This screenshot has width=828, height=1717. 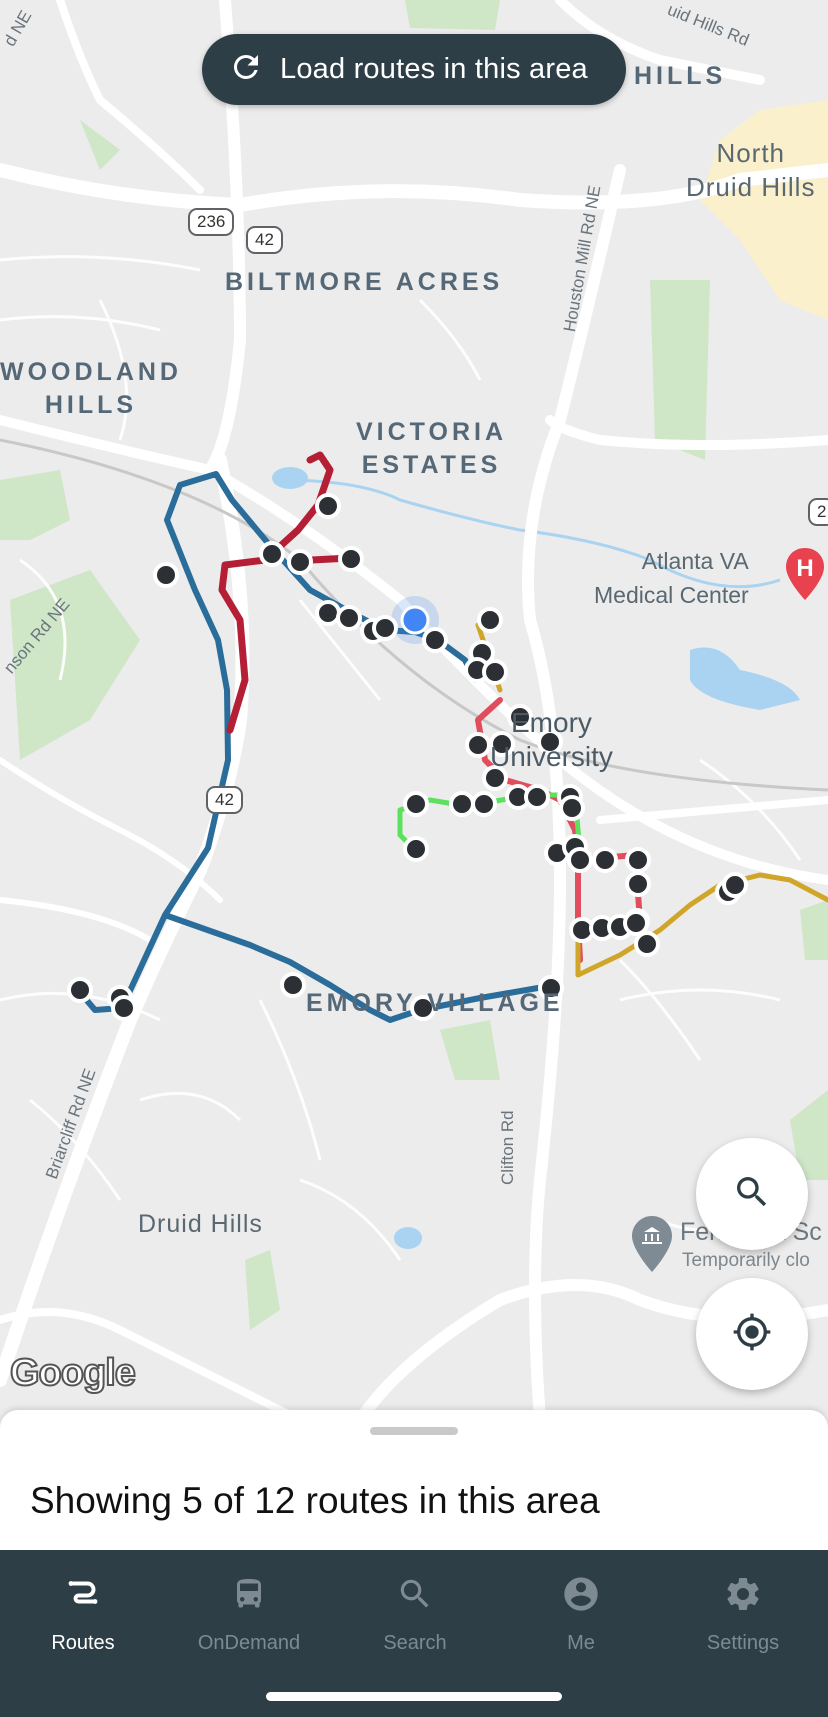 What do you see at coordinates (83, 1643) in the screenshot?
I see `tab-label: Routes` at bounding box center [83, 1643].